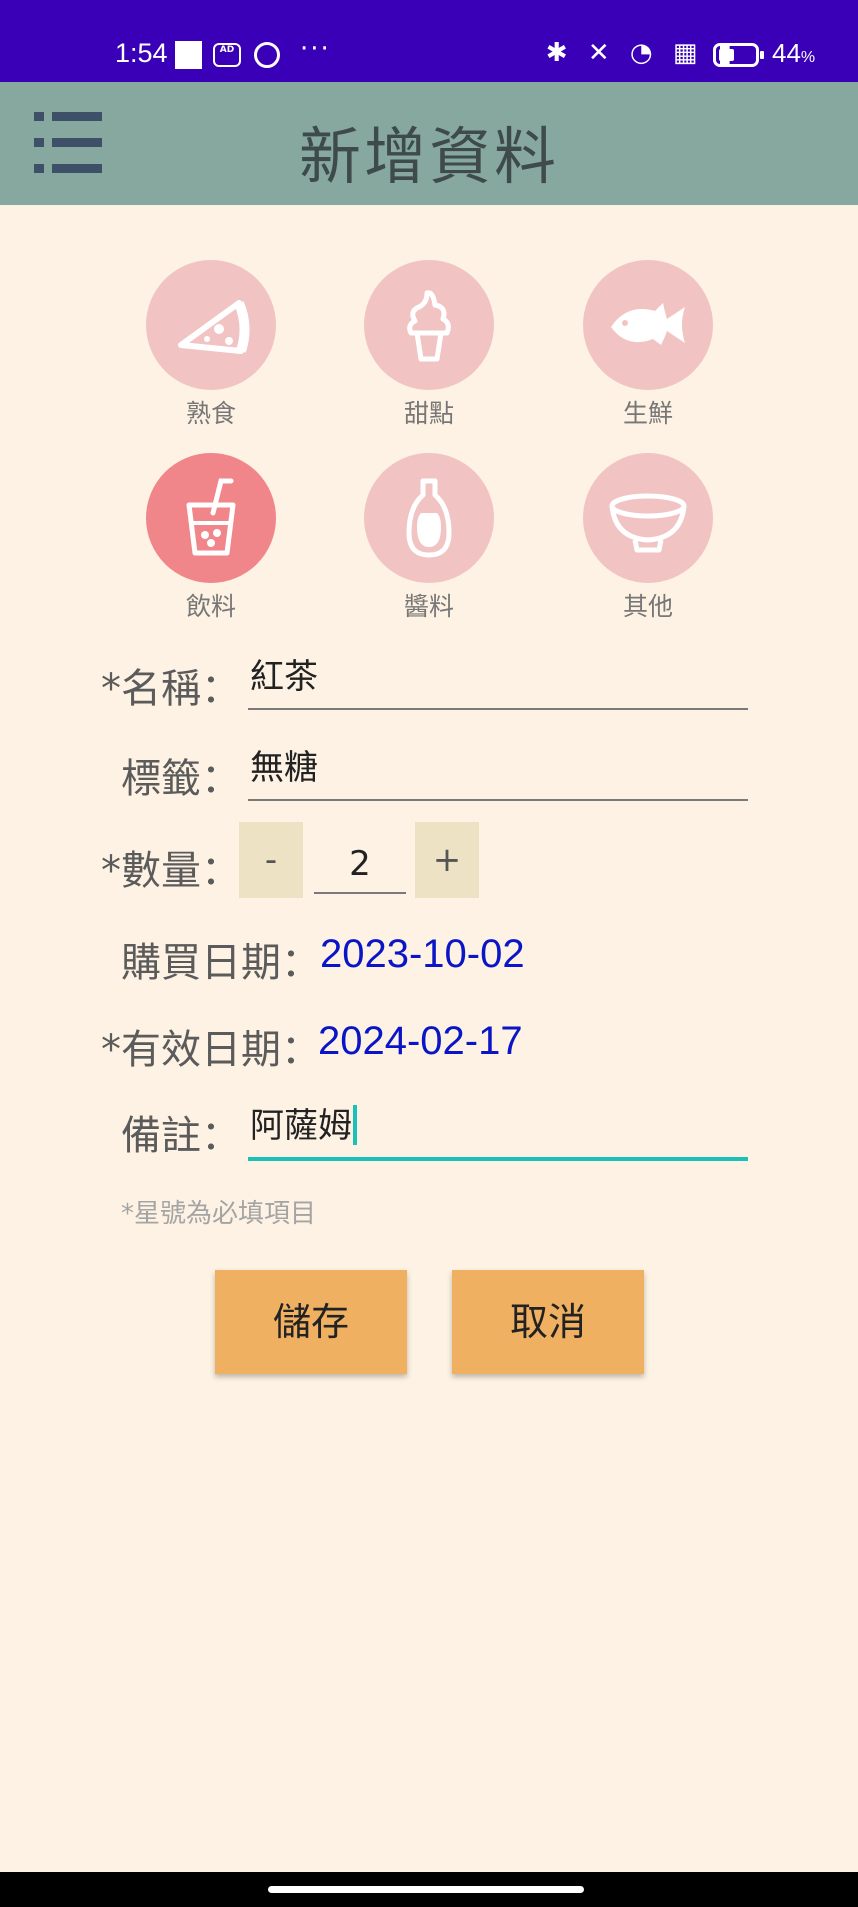 The image size is (858, 1907). Describe the element at coordinates (303, 1122) in the screenshot. I see `note-value: 阿薩姆` at that location.